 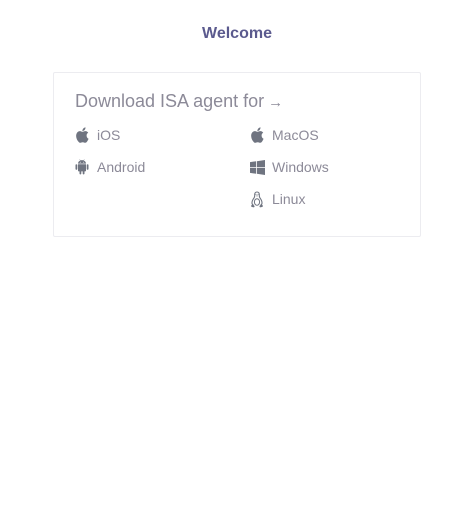 I want to click on platform-linux-link: Linux, so click(x=277, y=199).